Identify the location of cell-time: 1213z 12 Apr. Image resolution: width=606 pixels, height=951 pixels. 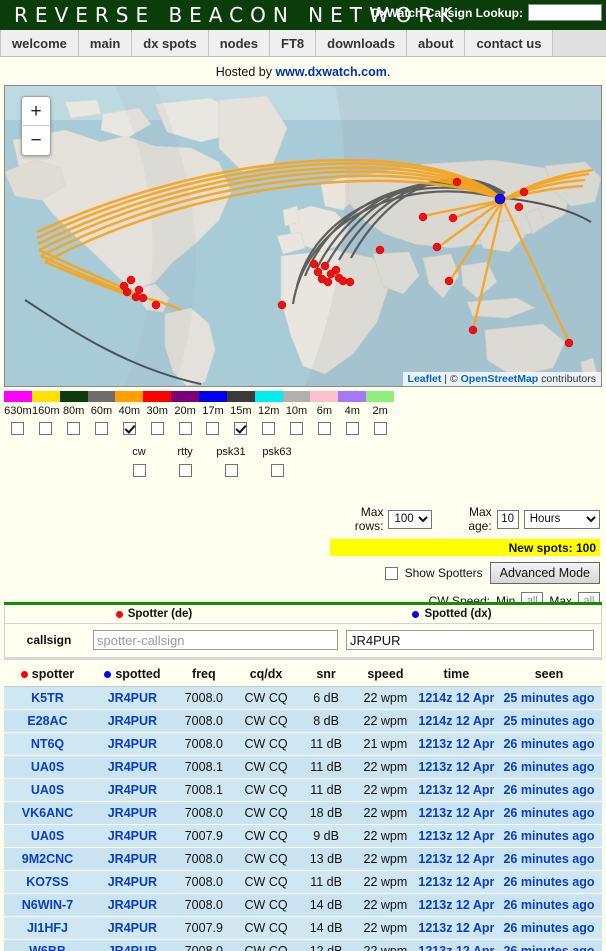
(456, 767).